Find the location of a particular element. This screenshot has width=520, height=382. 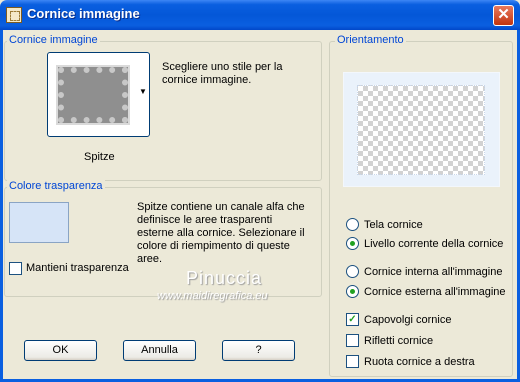

frame-style-name: Spitze is located at coordinates (99, 157).